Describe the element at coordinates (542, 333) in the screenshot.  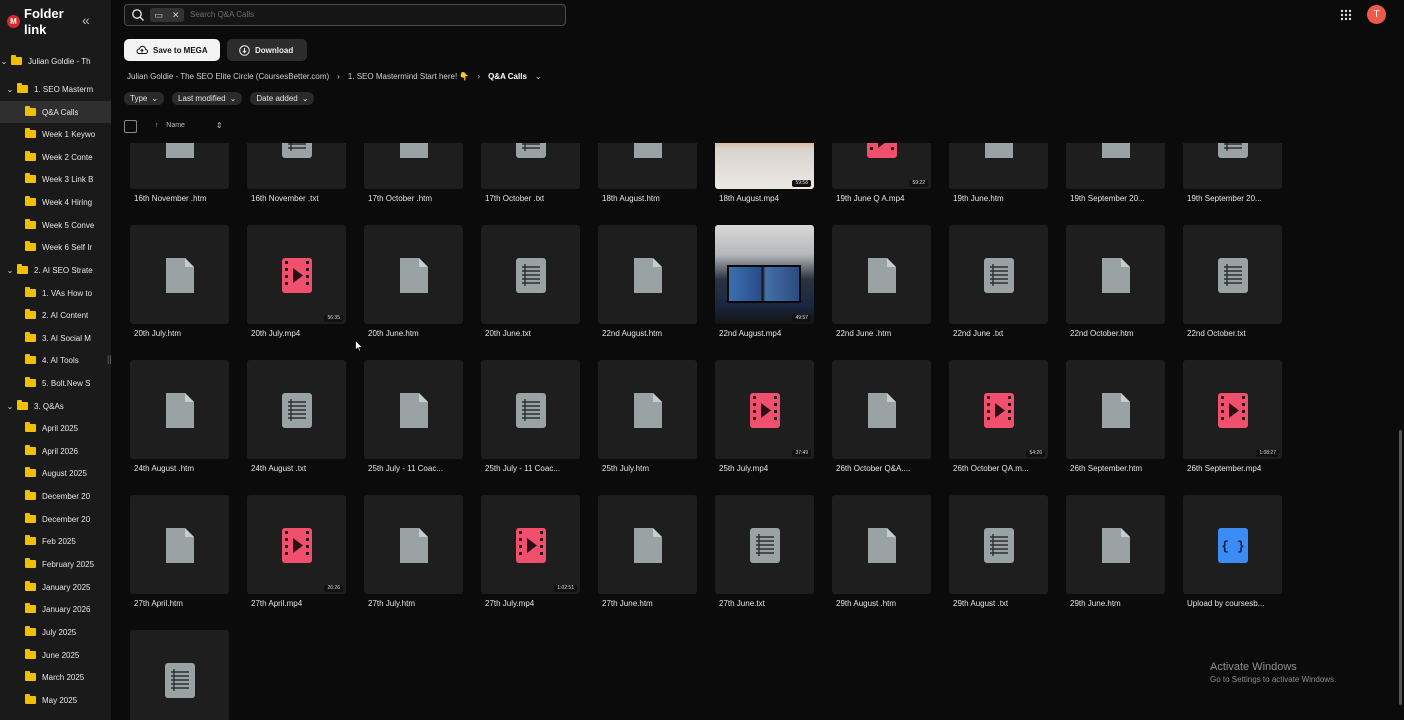
I see `file-name: 20th June.txt` at that location.